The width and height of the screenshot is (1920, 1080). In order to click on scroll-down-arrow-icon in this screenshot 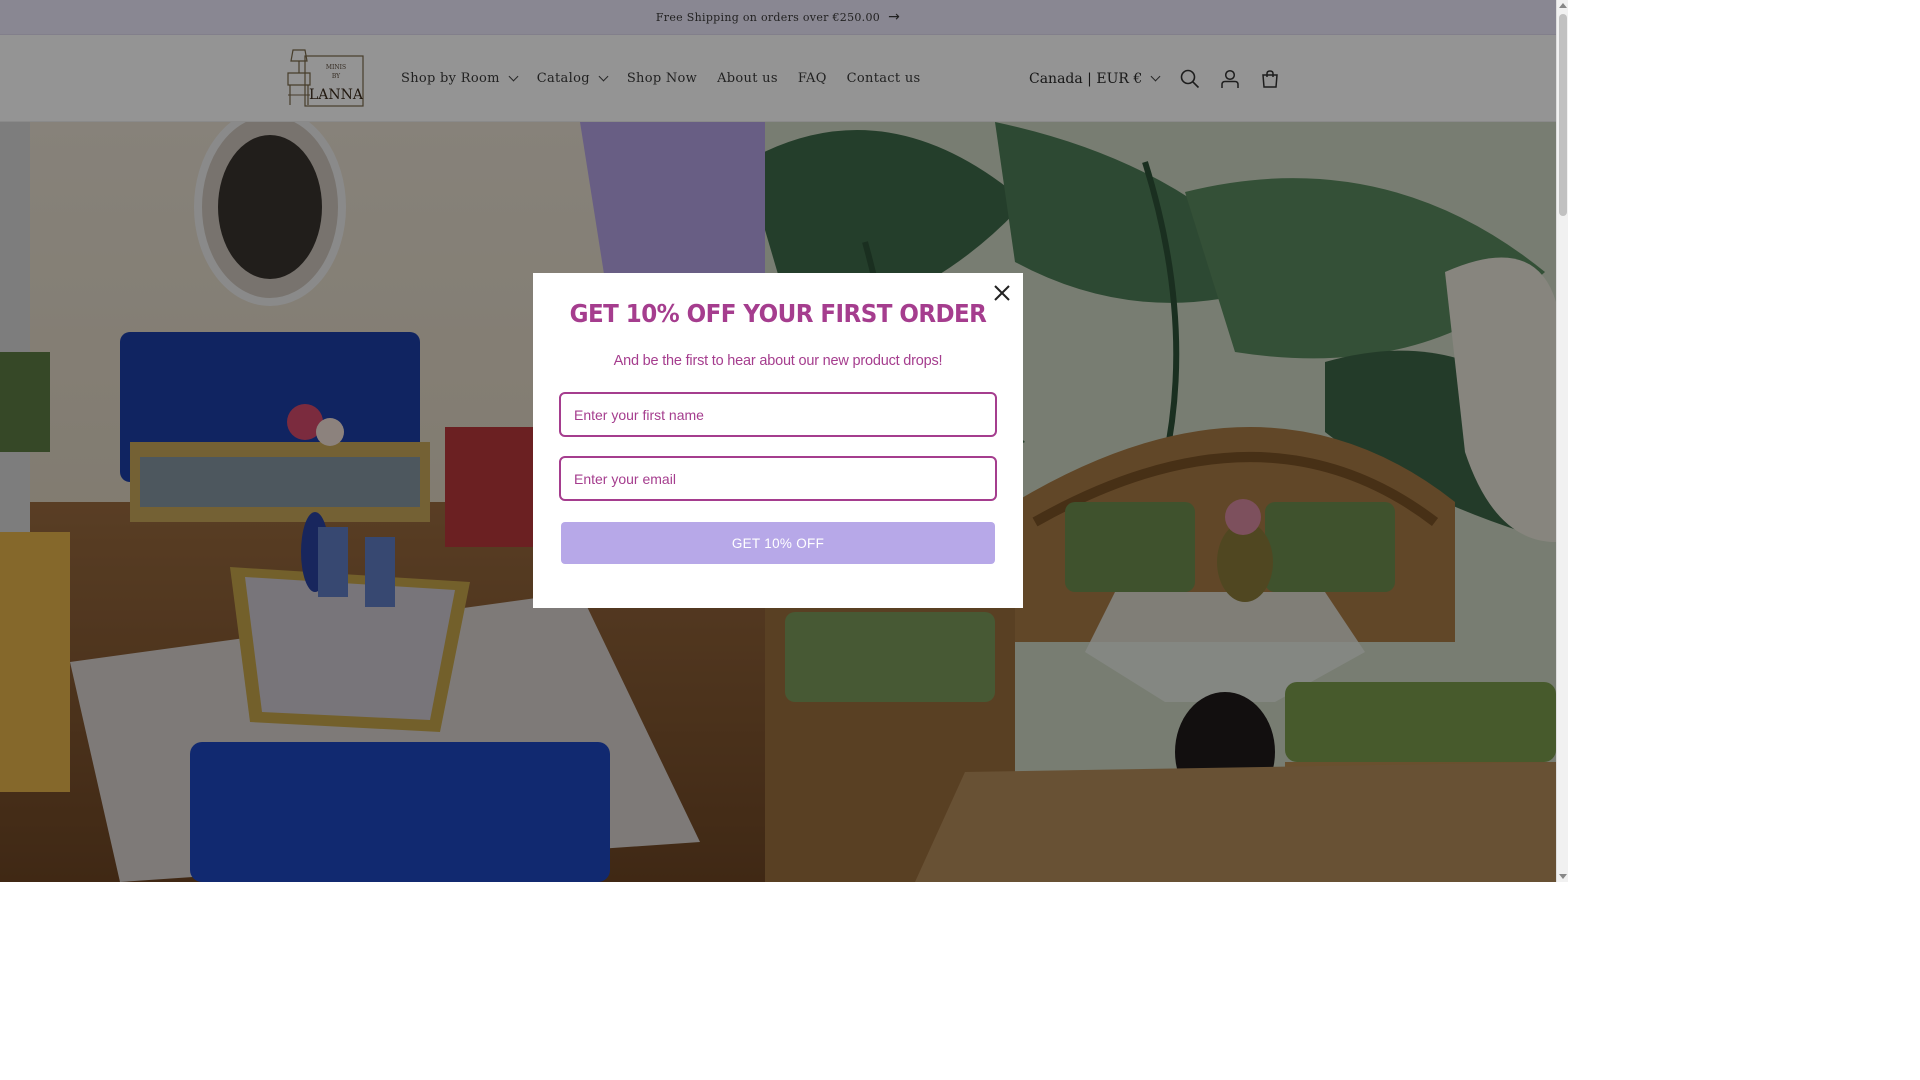, I will do `click(1563, 876)`.